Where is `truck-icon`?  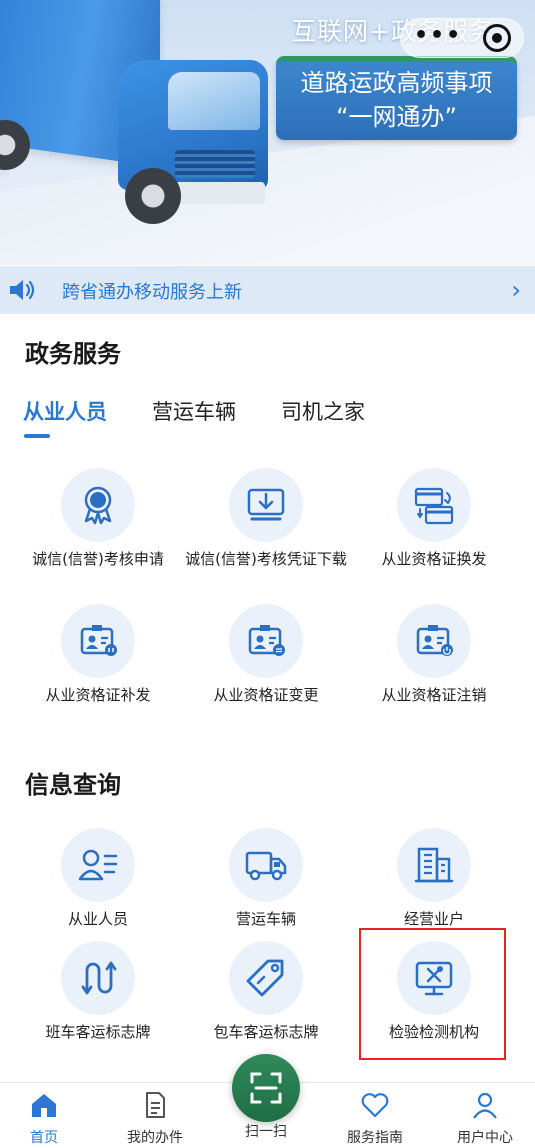
truck-icon is located at coordinates (266, 865).